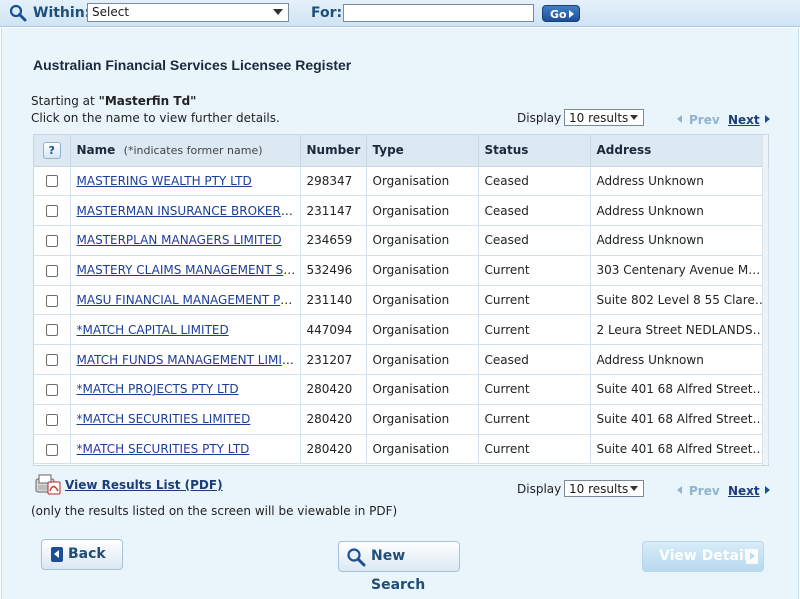  I want to click on display-control-top: Display 10 results, so click(582, 118).